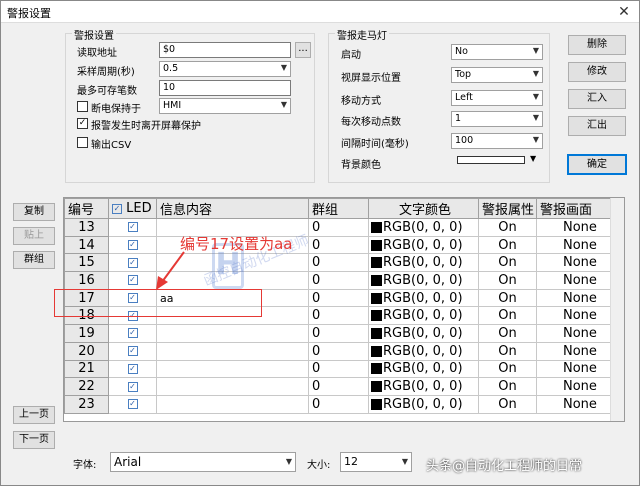 The image size is (640, 486). What do you see at coordinates (86, 227) in the screenshot?
I see `row-number: 13` at bounding box center [86, 227].